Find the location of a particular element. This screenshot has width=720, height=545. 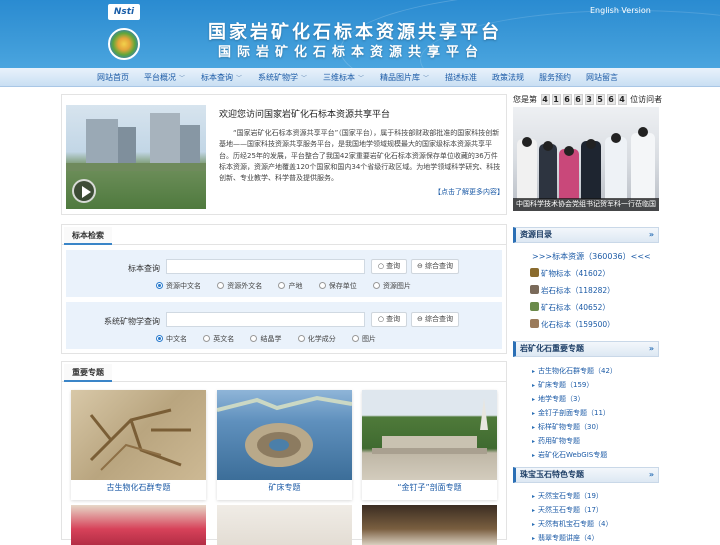

specimen-search-options: 资源中文名 资源外文名 产地 保存单位 资源图片 is located at coordinates (290, 286).